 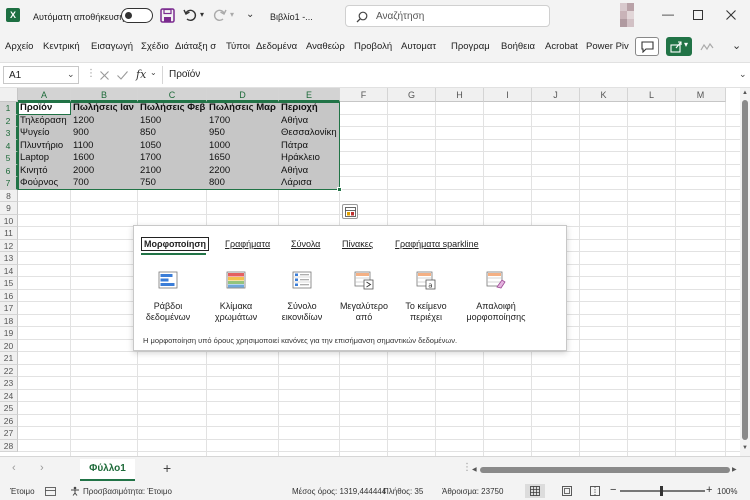 What do you see at coordinates (175, 244) in the screenshot?
I see `qa-tab-formatting: Μορφοποίηση` at bounding box center [175, 244].